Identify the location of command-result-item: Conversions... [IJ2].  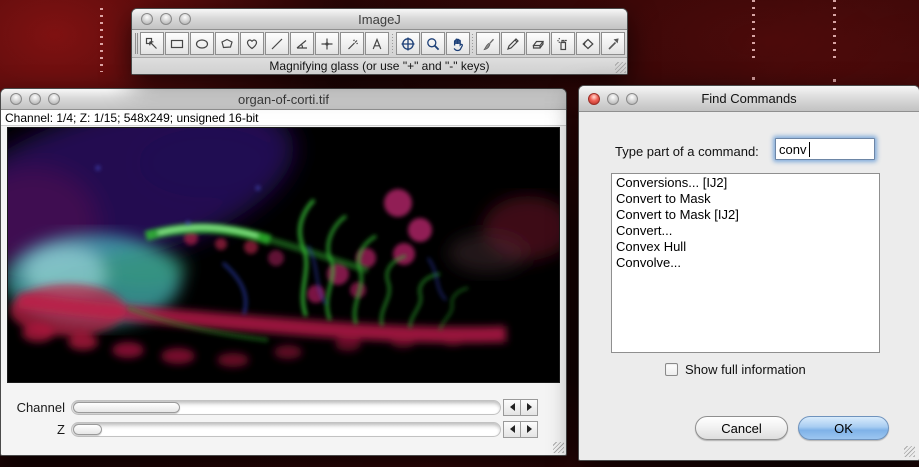
(745, 182).